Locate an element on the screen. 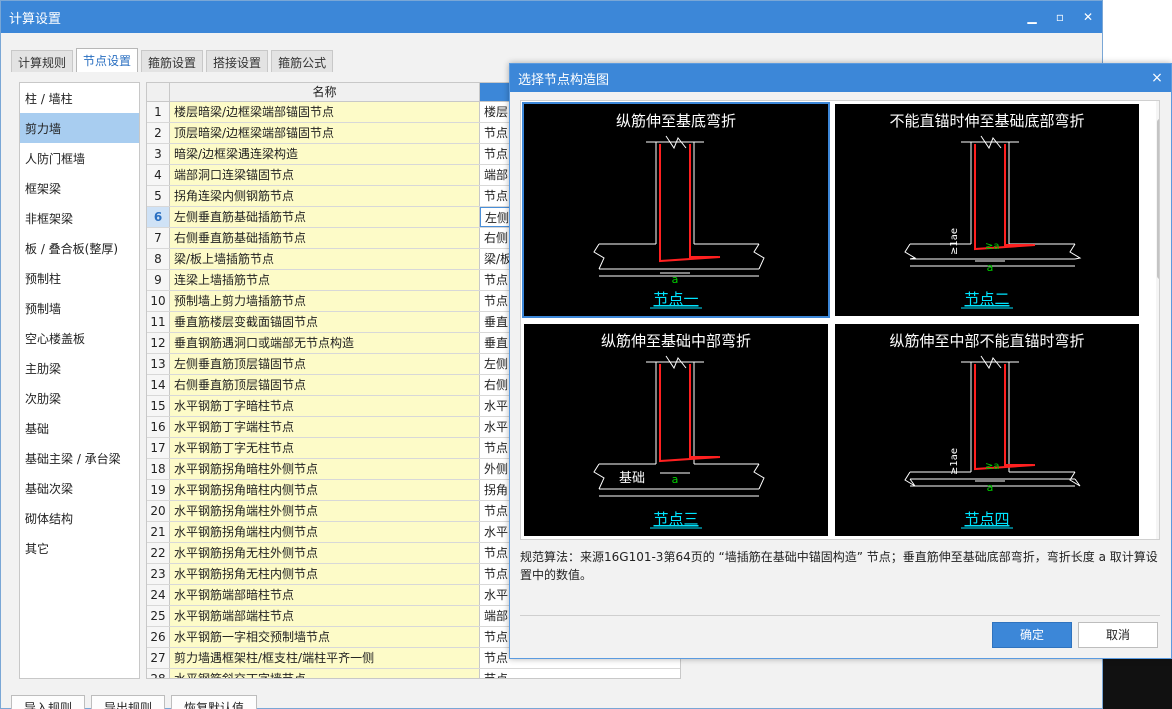 This screenshot has width=1172, height=709. main-title: 计算设置 is located at coordinates (35, 19).